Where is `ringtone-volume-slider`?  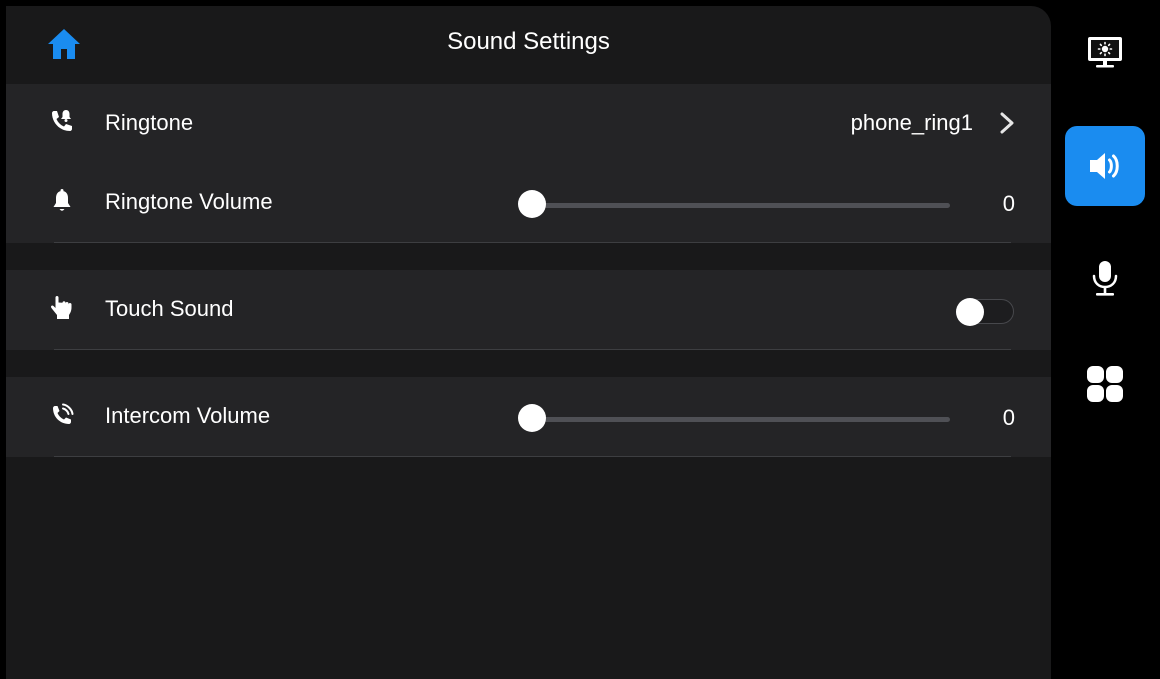 ringtone-volume-slider is located at coordinates (734, 204).